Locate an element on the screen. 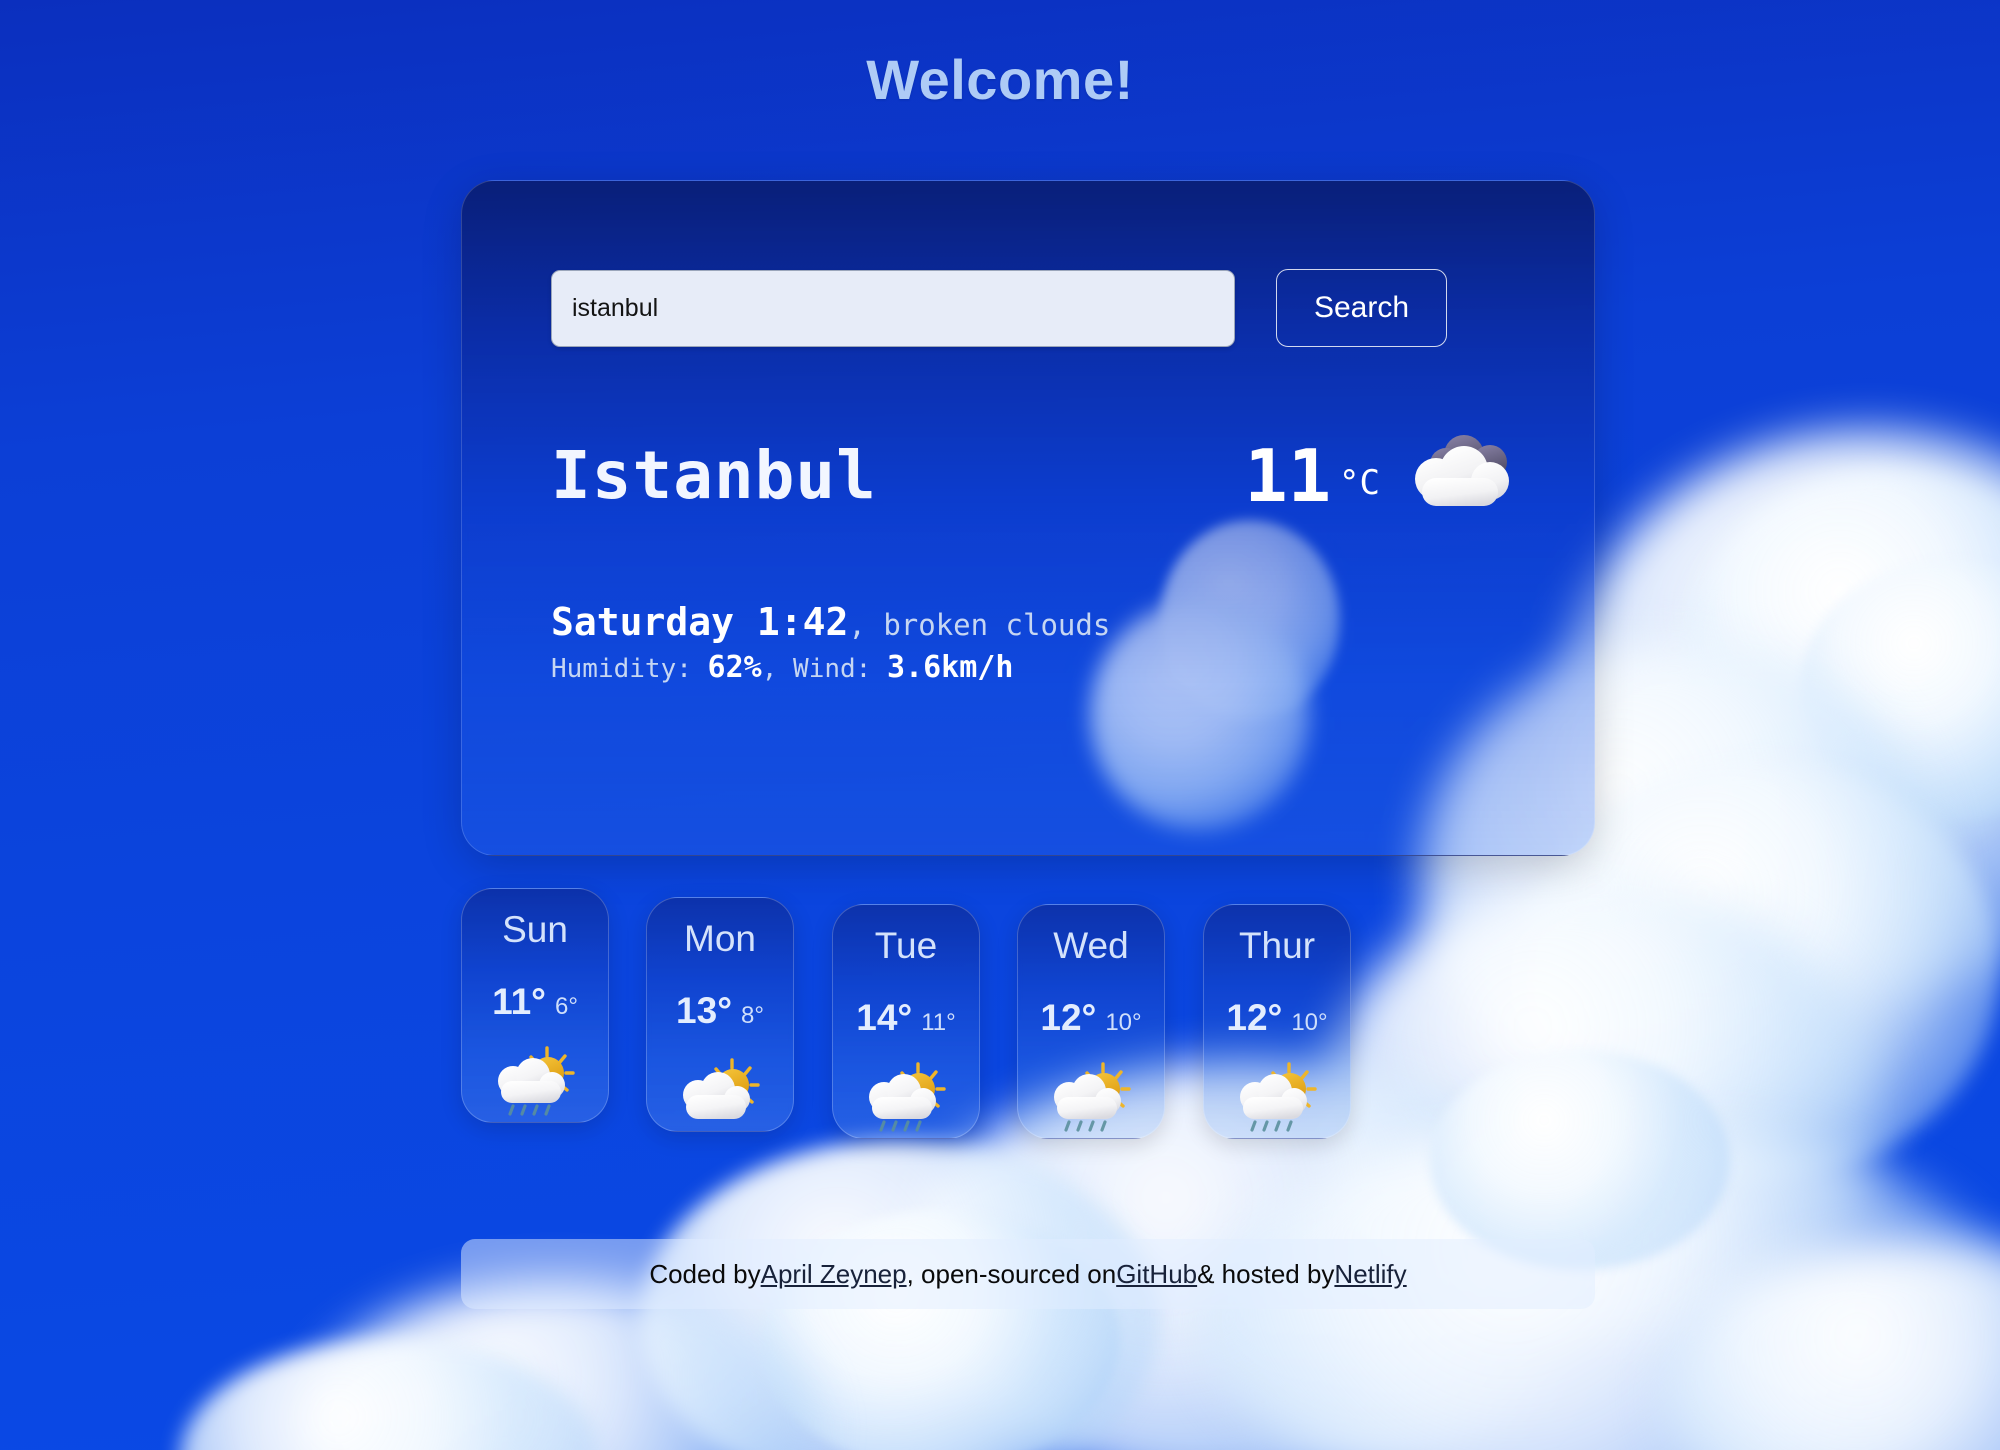 The image size is (2000, 1450). forecast-card-sun: Sun 11° 6° is located at coordinates (535, 1005).